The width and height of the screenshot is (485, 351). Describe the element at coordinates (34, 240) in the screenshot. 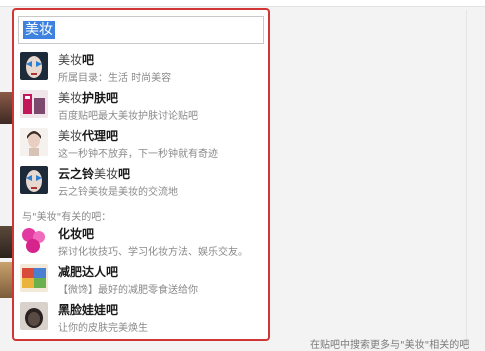

I see `huazhuang-logo` at that location.